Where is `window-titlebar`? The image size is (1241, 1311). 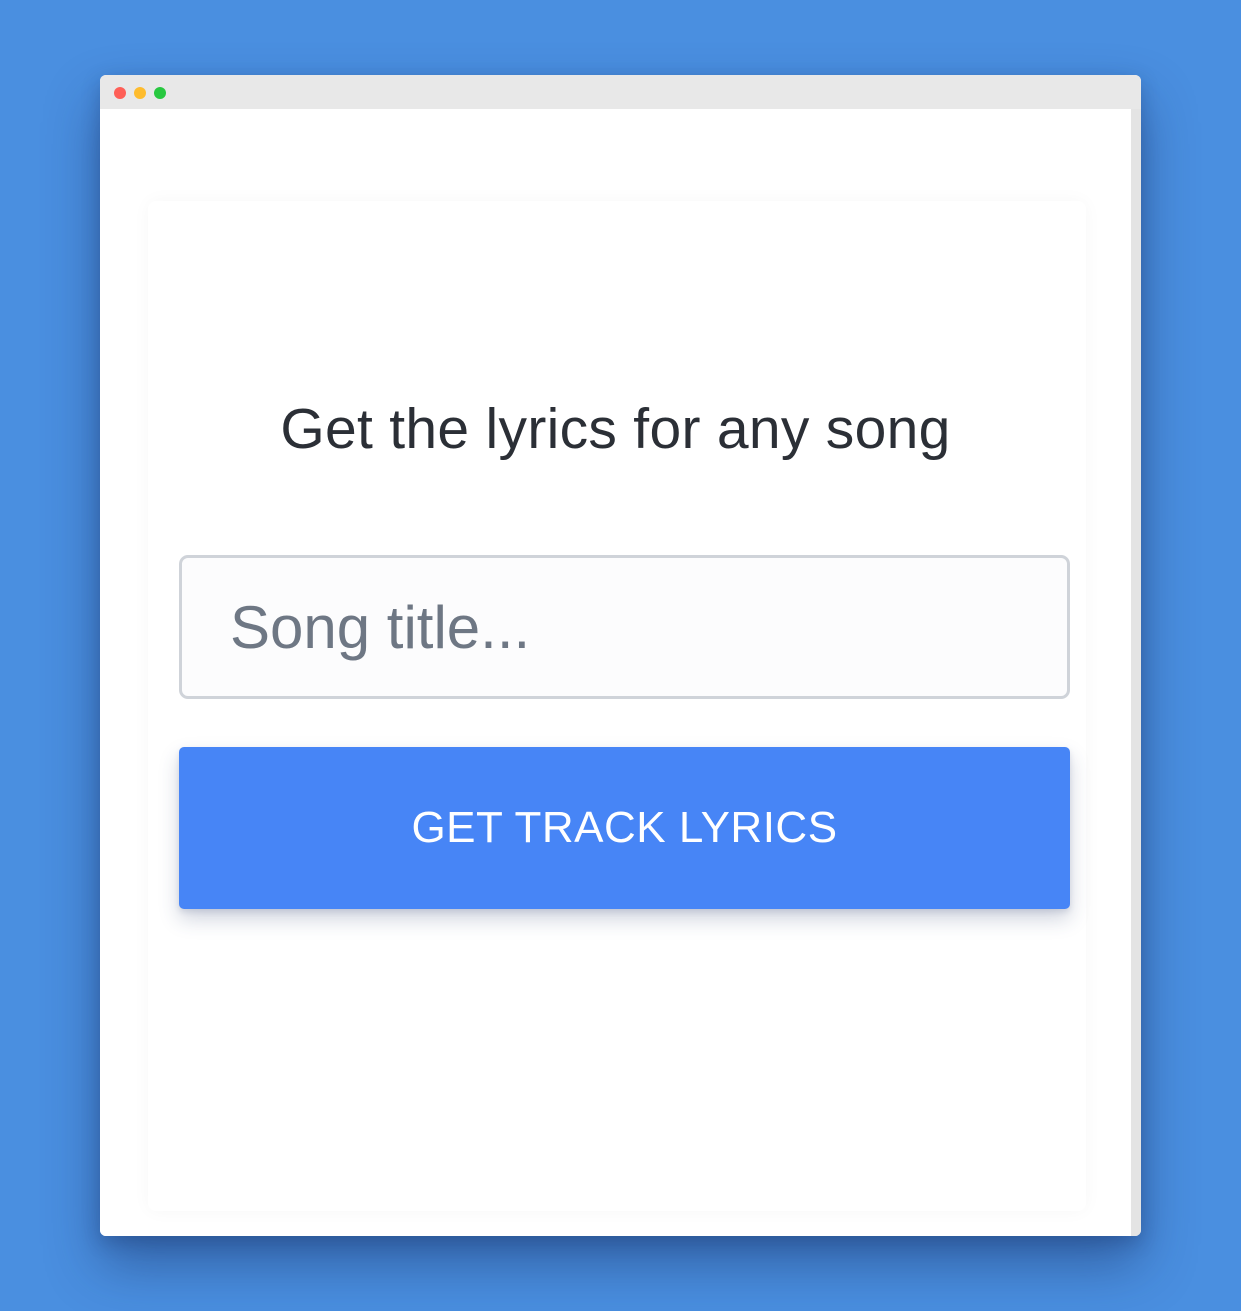 window-titlebar is located at coordinates (620, 92).